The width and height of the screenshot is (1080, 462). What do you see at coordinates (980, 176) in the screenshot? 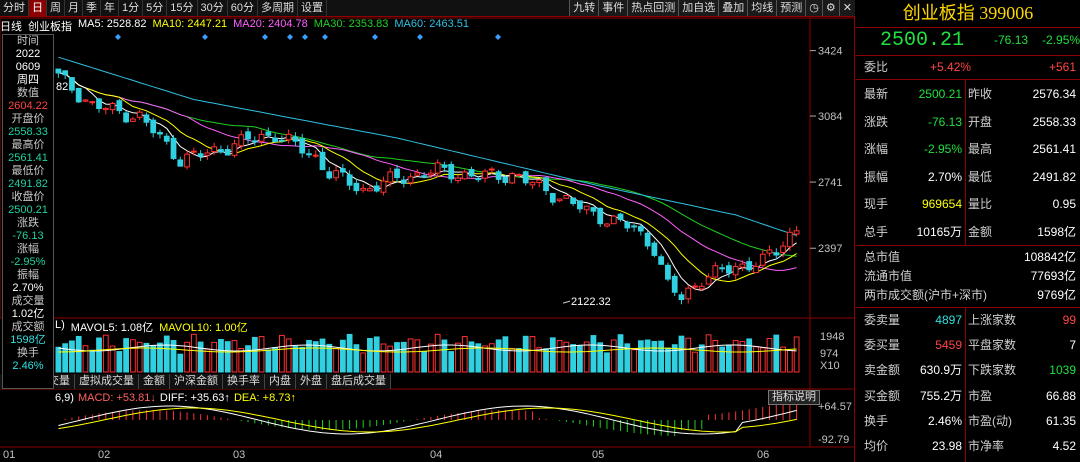
I see `row-label-2: 最低` at bounding box center [980, 176].